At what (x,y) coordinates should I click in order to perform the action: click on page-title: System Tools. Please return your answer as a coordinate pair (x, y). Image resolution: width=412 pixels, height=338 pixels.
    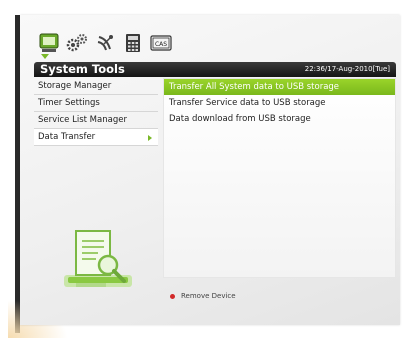
    Looking at the image, I should click on (82, 69).